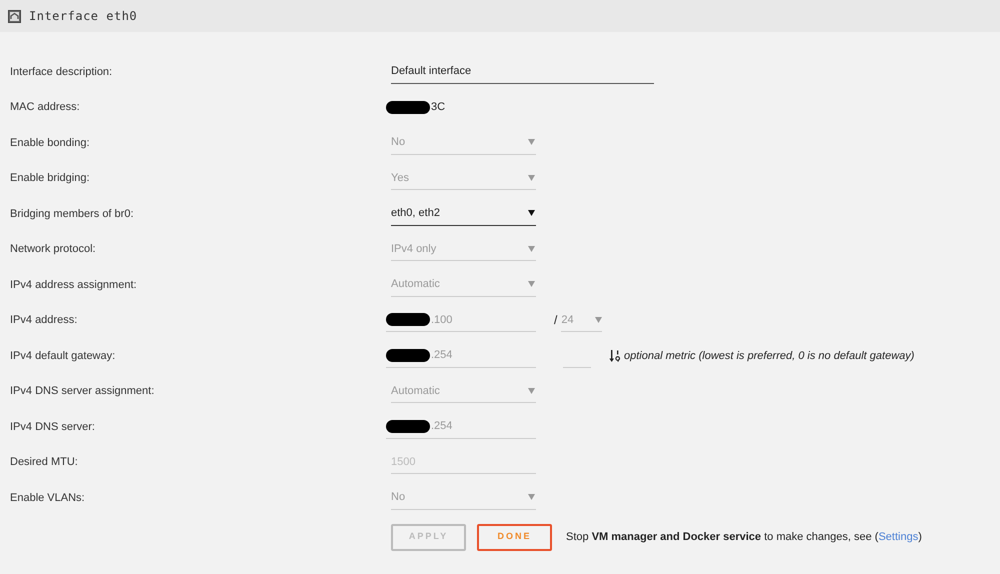 This screenshot has height=574, width=1000. What do you see at coordinates (744, 537) in the screenshot?
I see `notice-text: Stop VM manager and Docker service to make changes, see (Settings)` at bounding box center [744, 537].